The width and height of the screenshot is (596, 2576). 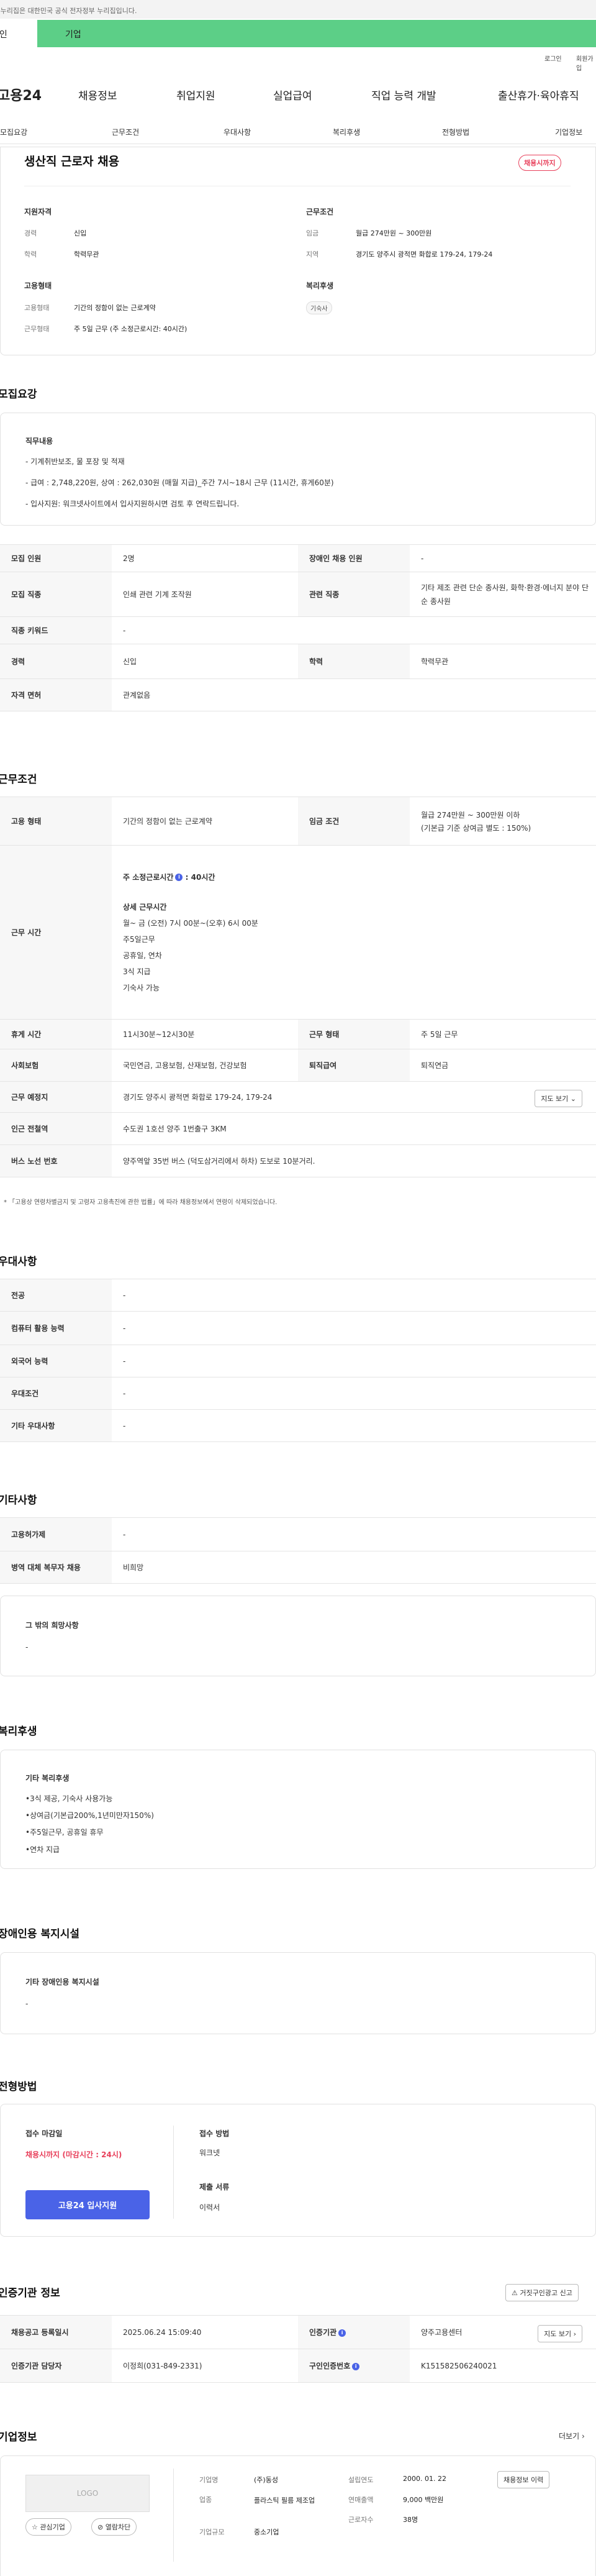 I want to click on cell-label: 고용허가제, so click(x=56, y=1534).